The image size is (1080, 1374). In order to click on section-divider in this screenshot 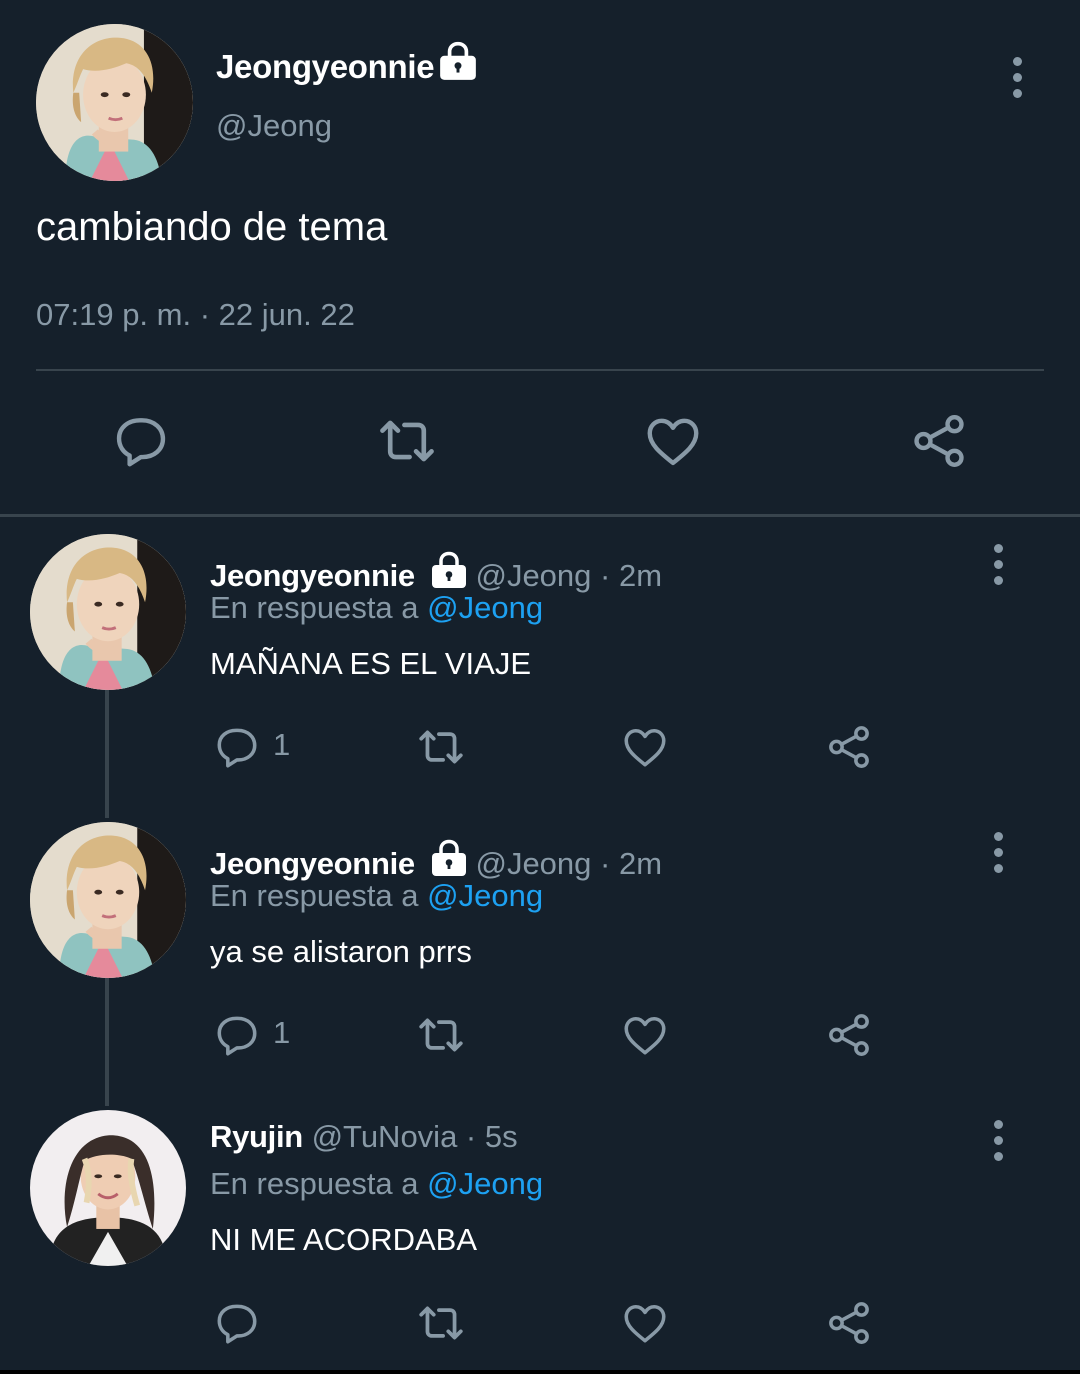, I will do `click(540, 515)`.